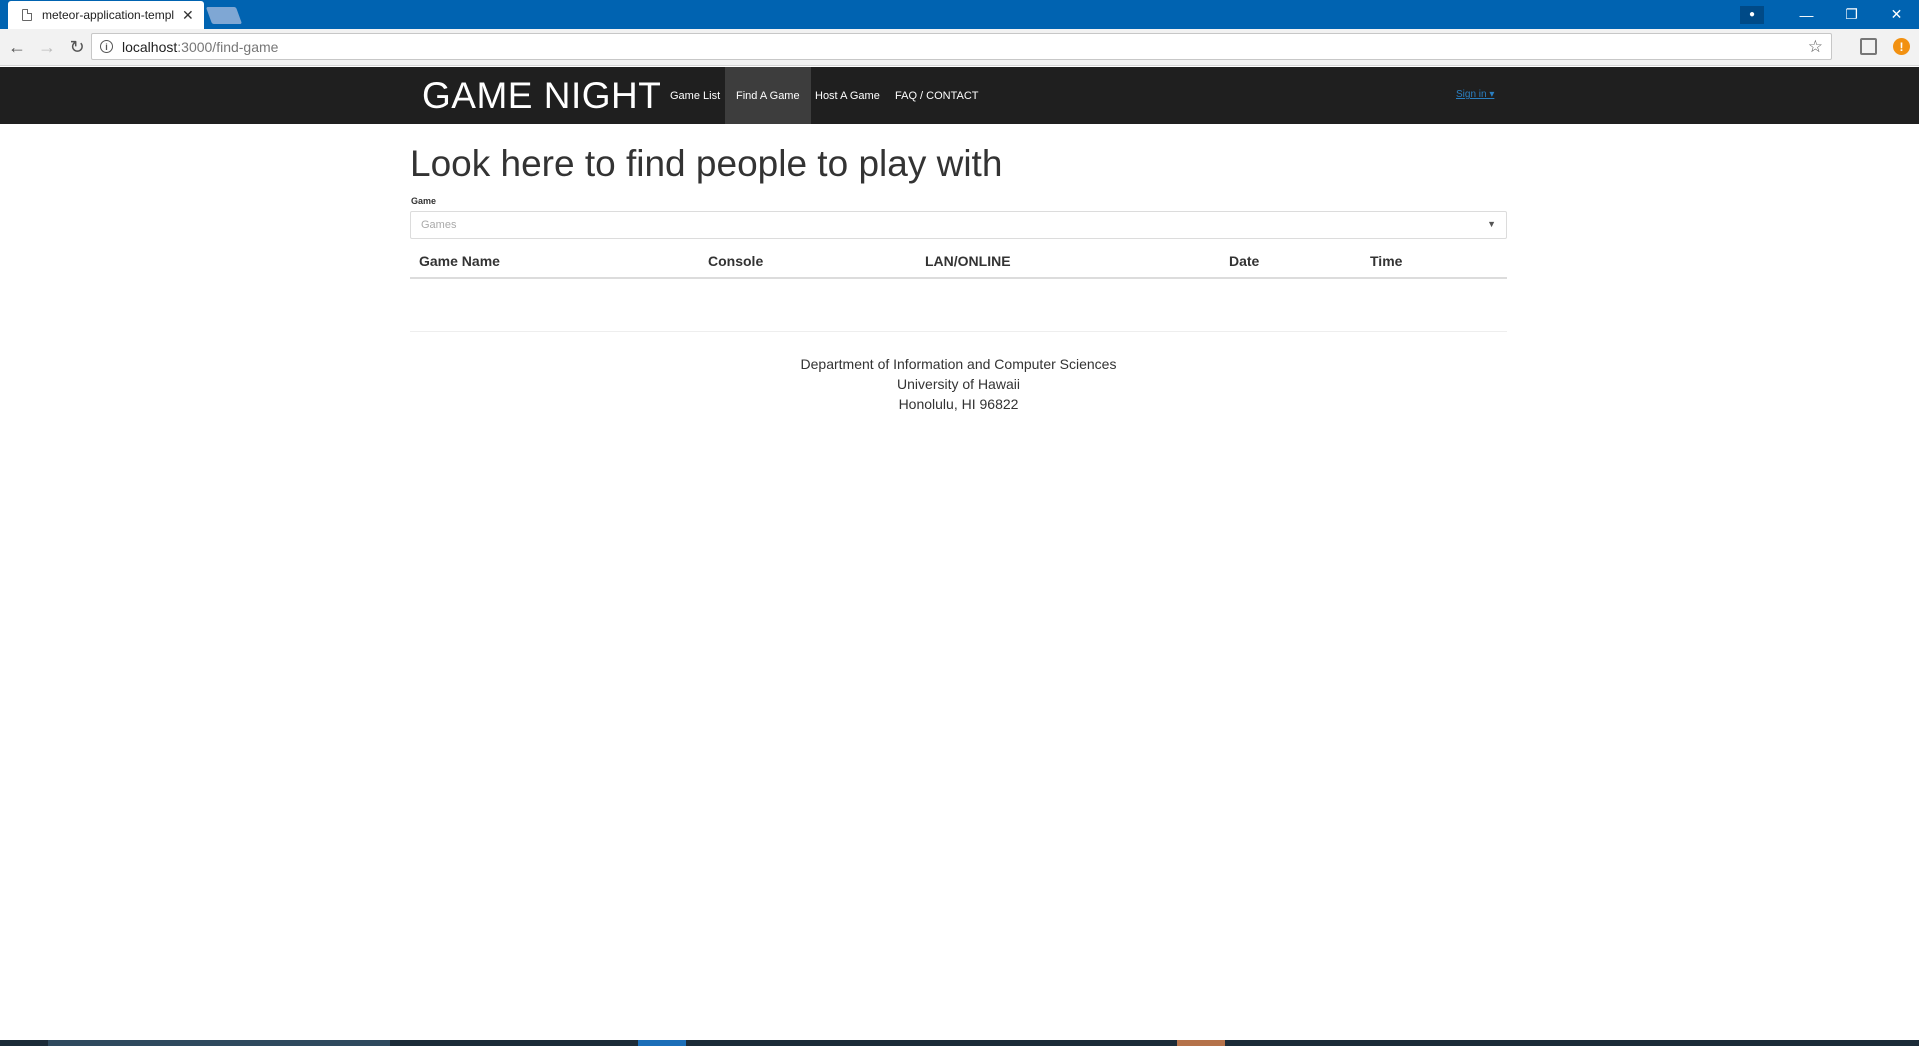  I want to click on back-icon: ←, so click(17, 47).